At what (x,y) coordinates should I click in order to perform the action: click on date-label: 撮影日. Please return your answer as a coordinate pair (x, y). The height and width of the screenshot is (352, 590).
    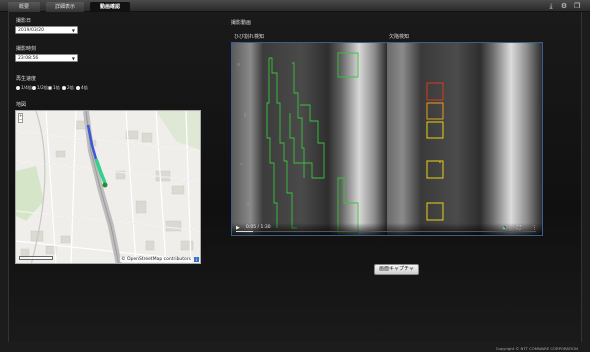
    Looking at the image, I should click on (24, 21).